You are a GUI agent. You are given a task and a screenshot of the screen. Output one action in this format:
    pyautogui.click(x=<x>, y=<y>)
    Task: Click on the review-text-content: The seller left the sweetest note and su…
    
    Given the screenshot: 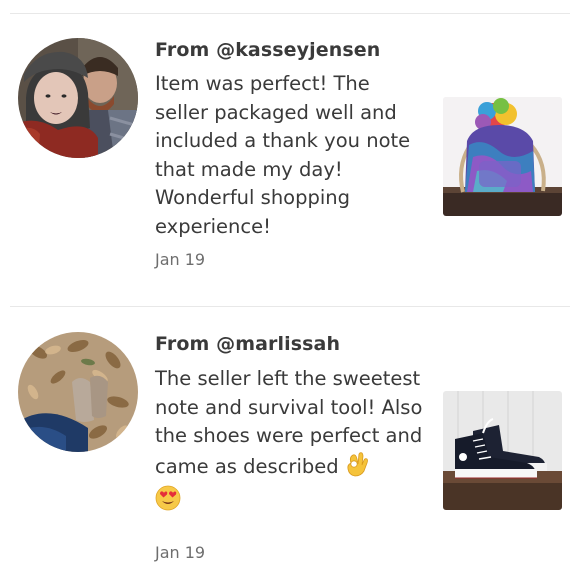 What is the action you would take?
    pyautogui.click(x=289, y=422)
    